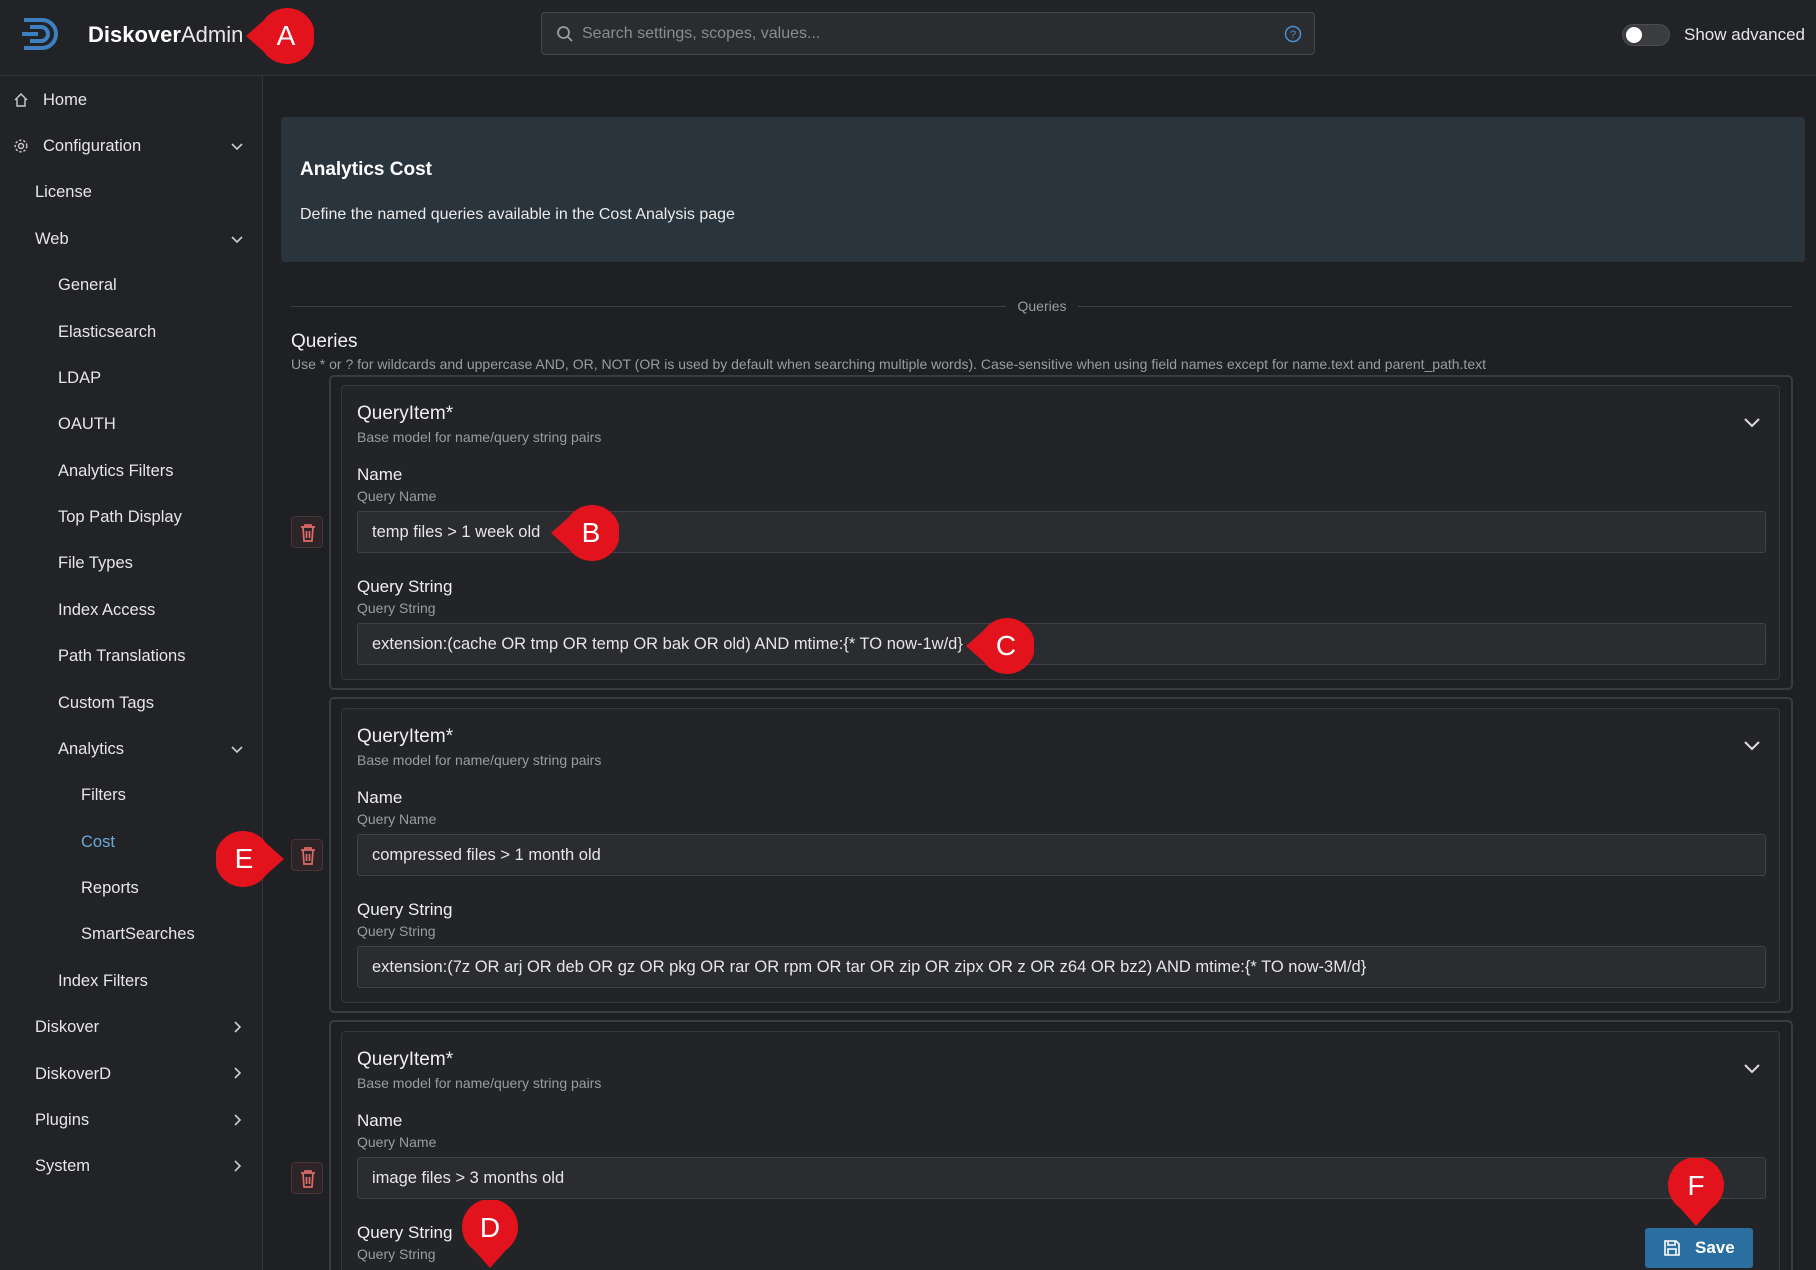 The image size is (1816, 1270). I want to click on sidebar-item-label: Analytics Filters, so click(116, 470).